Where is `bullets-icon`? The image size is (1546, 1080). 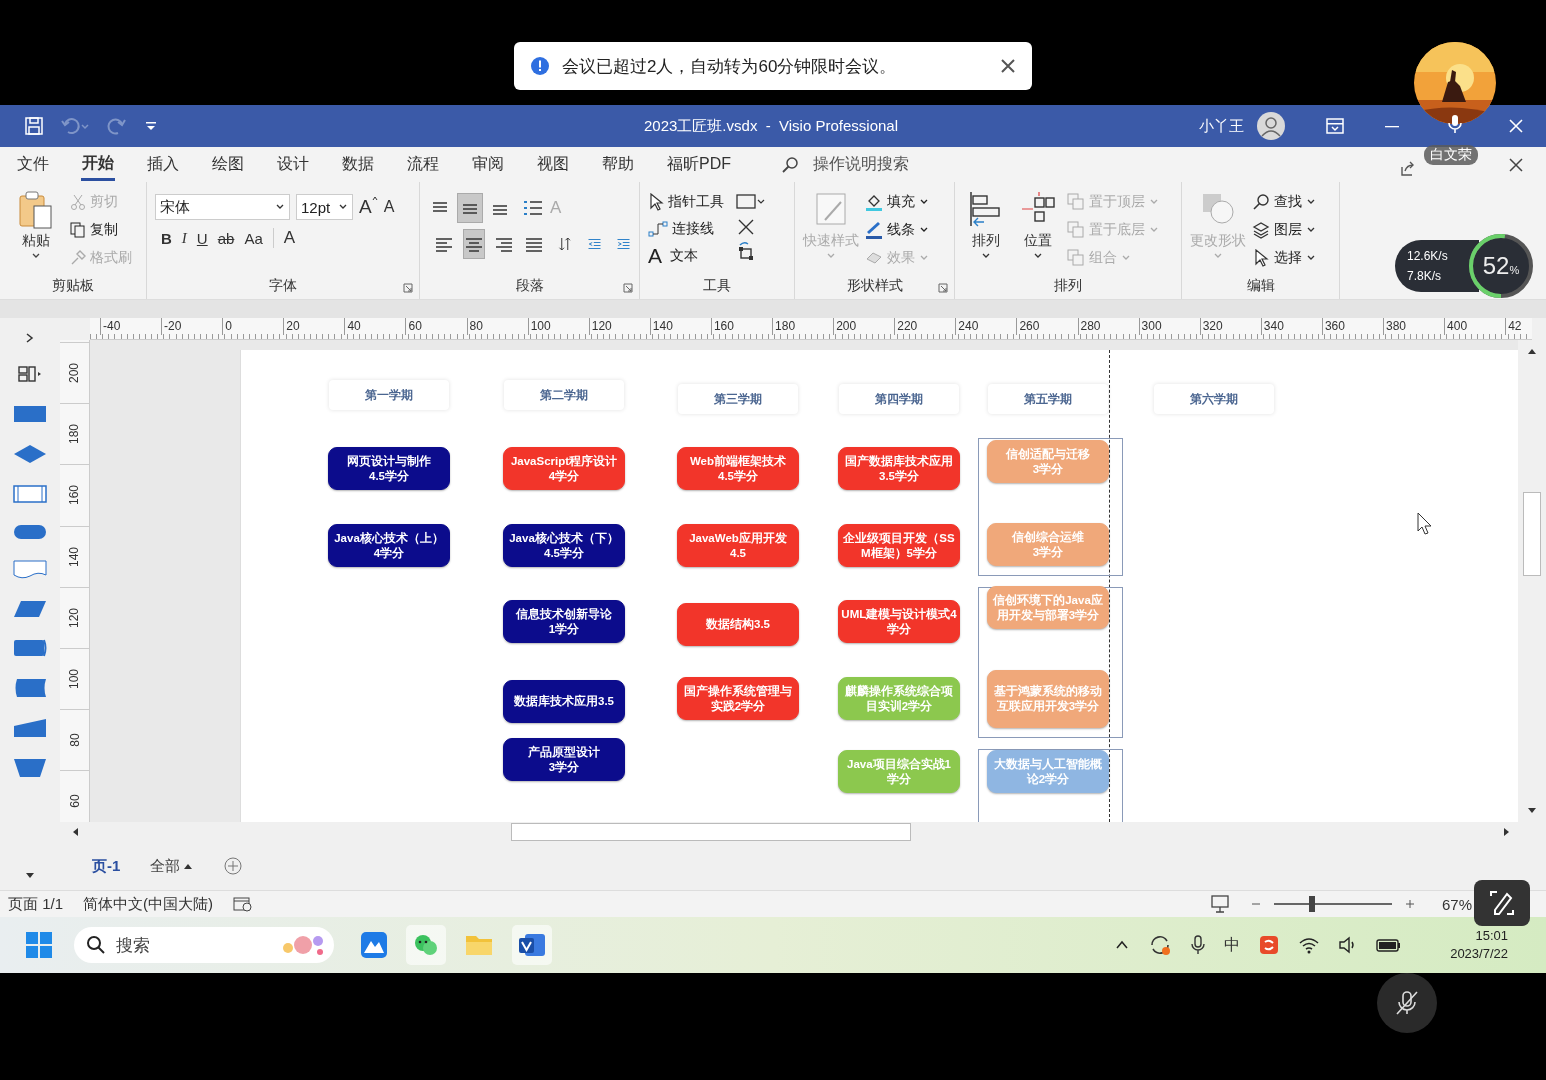 bullets-icon is located at coordinates (533, 208).